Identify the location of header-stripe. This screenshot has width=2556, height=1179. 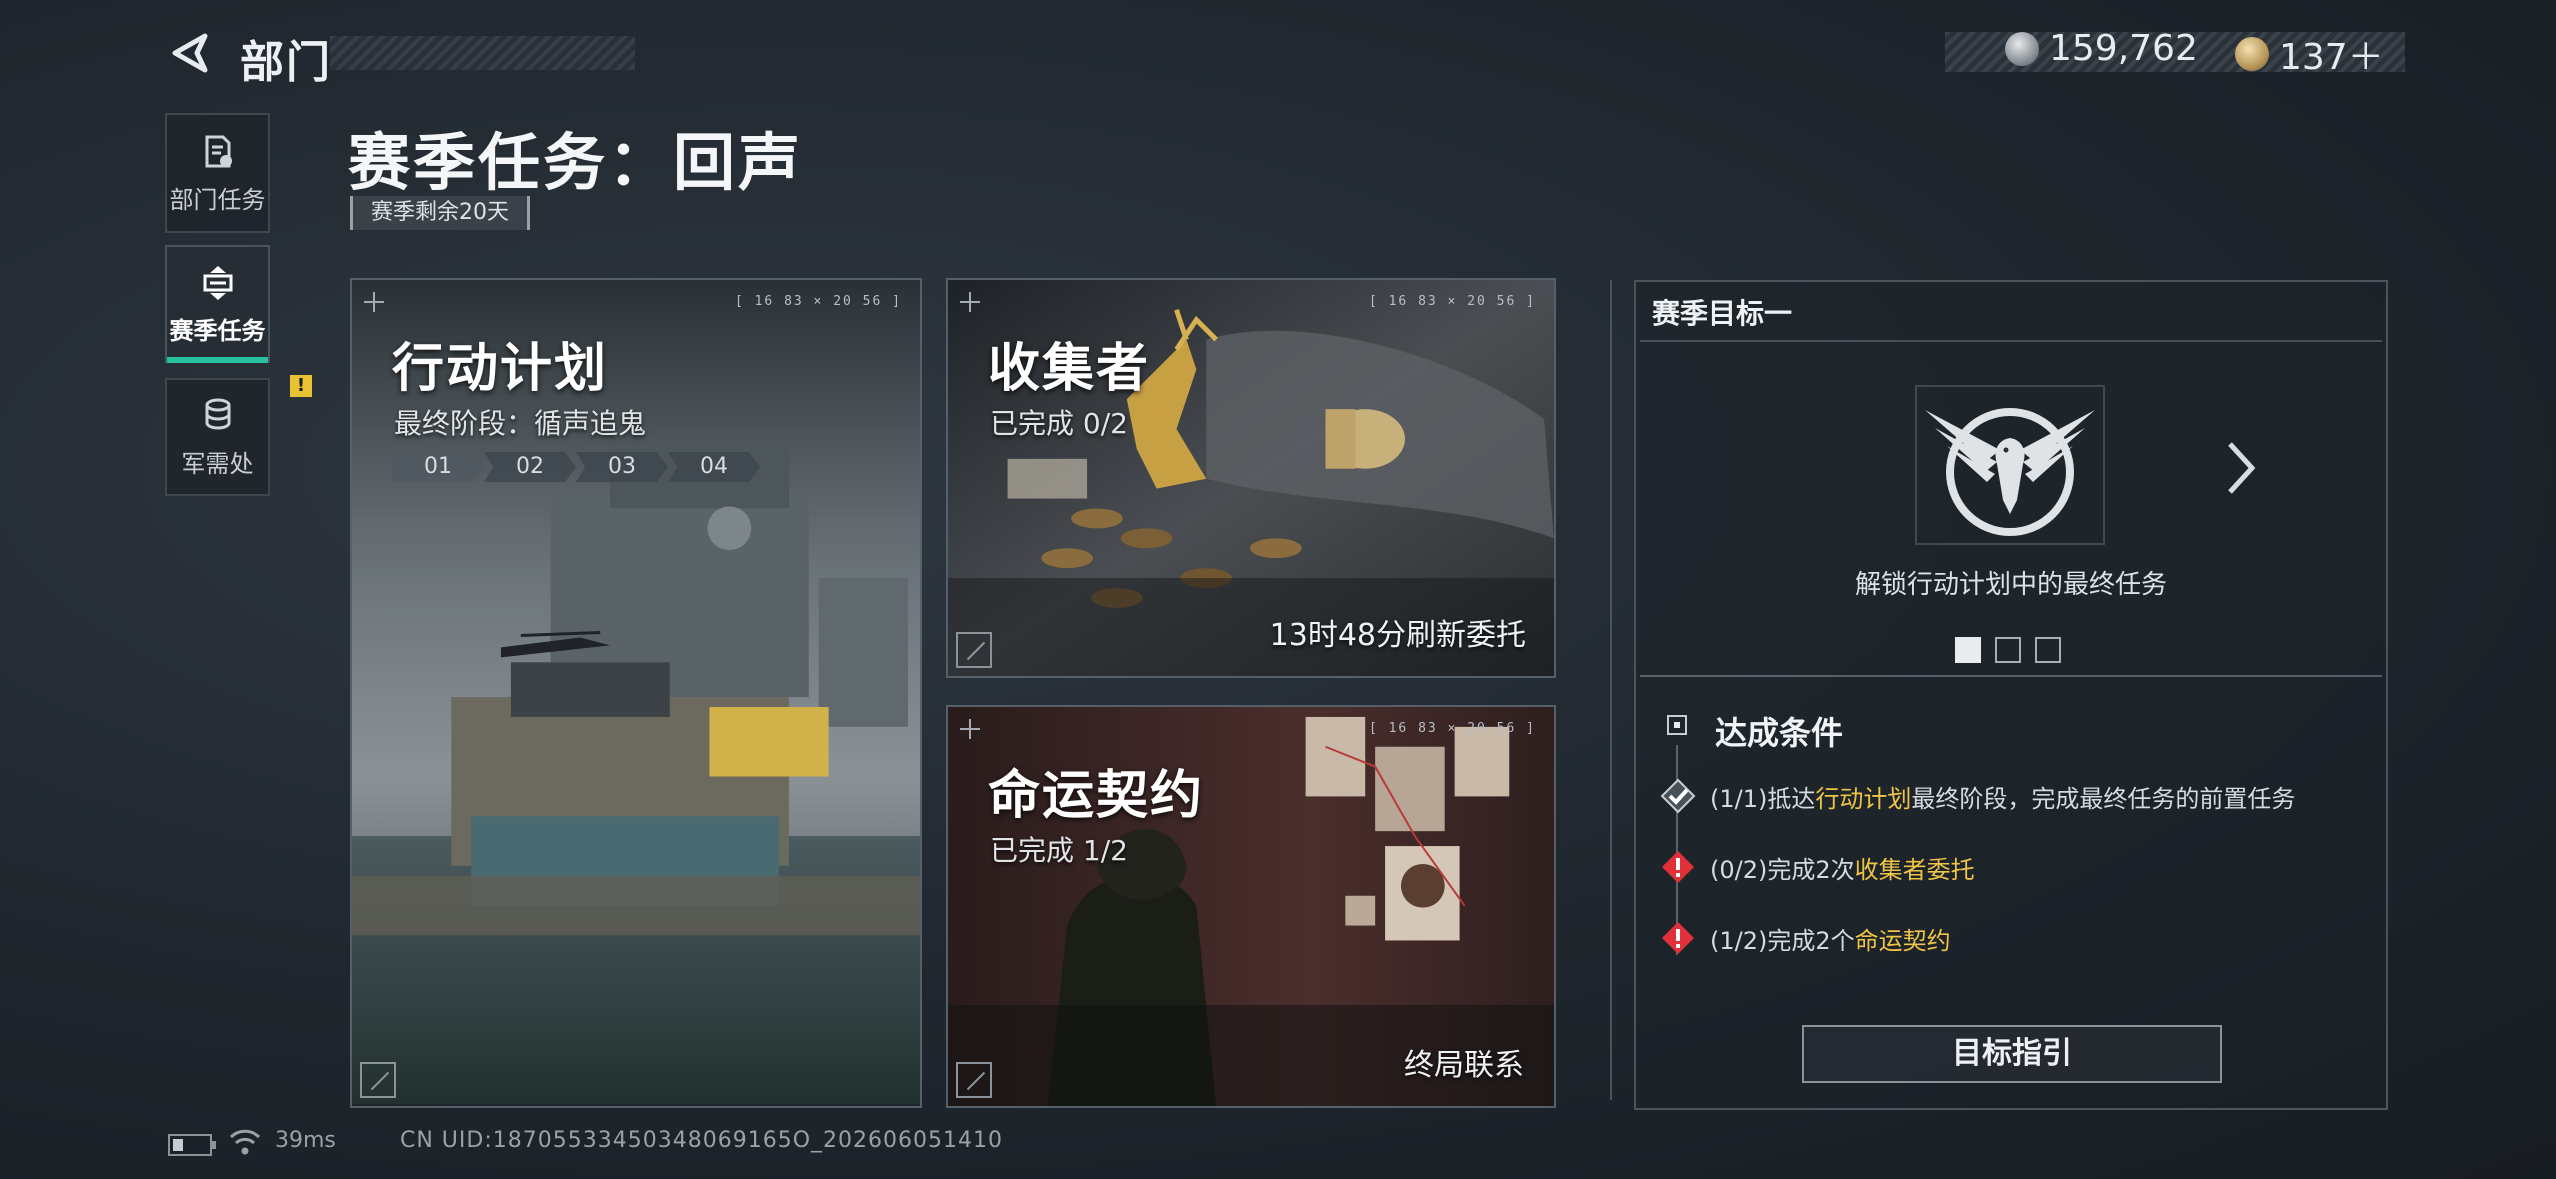
(482, 53).